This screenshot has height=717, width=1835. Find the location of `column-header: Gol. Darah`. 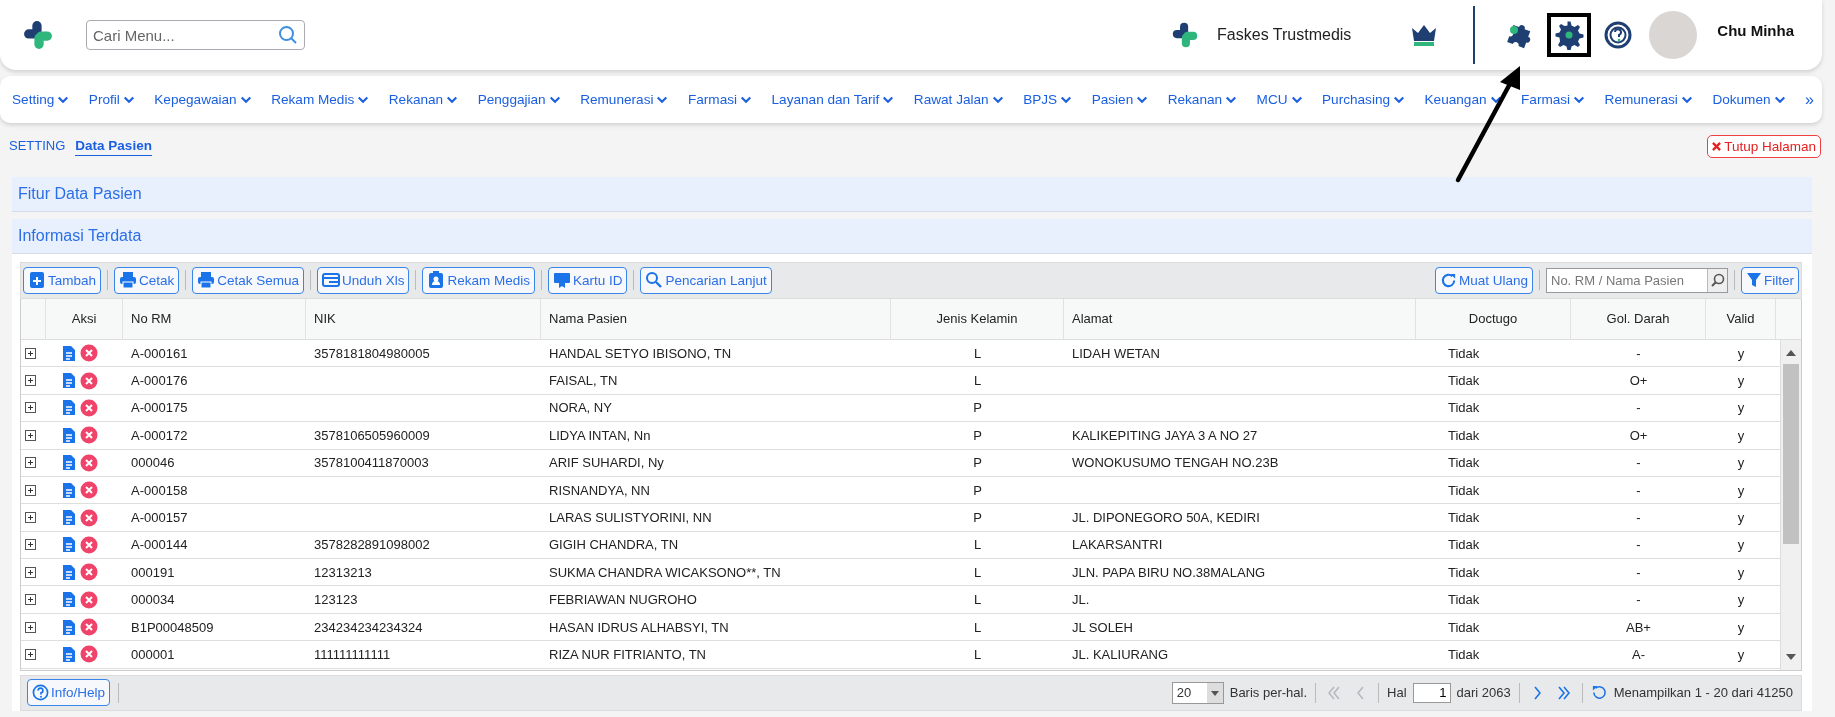

column-header: Gol. Darah is located at coordinates (1638, 318).